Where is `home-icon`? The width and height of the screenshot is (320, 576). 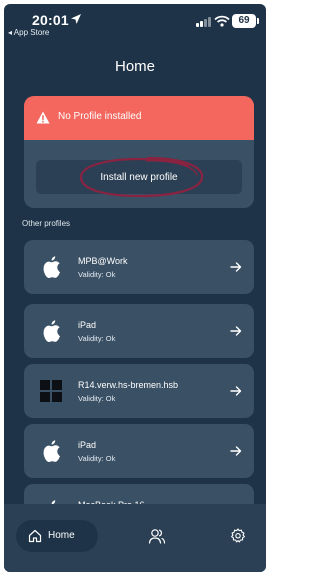
home-icon is located at coordinates (35, 536).